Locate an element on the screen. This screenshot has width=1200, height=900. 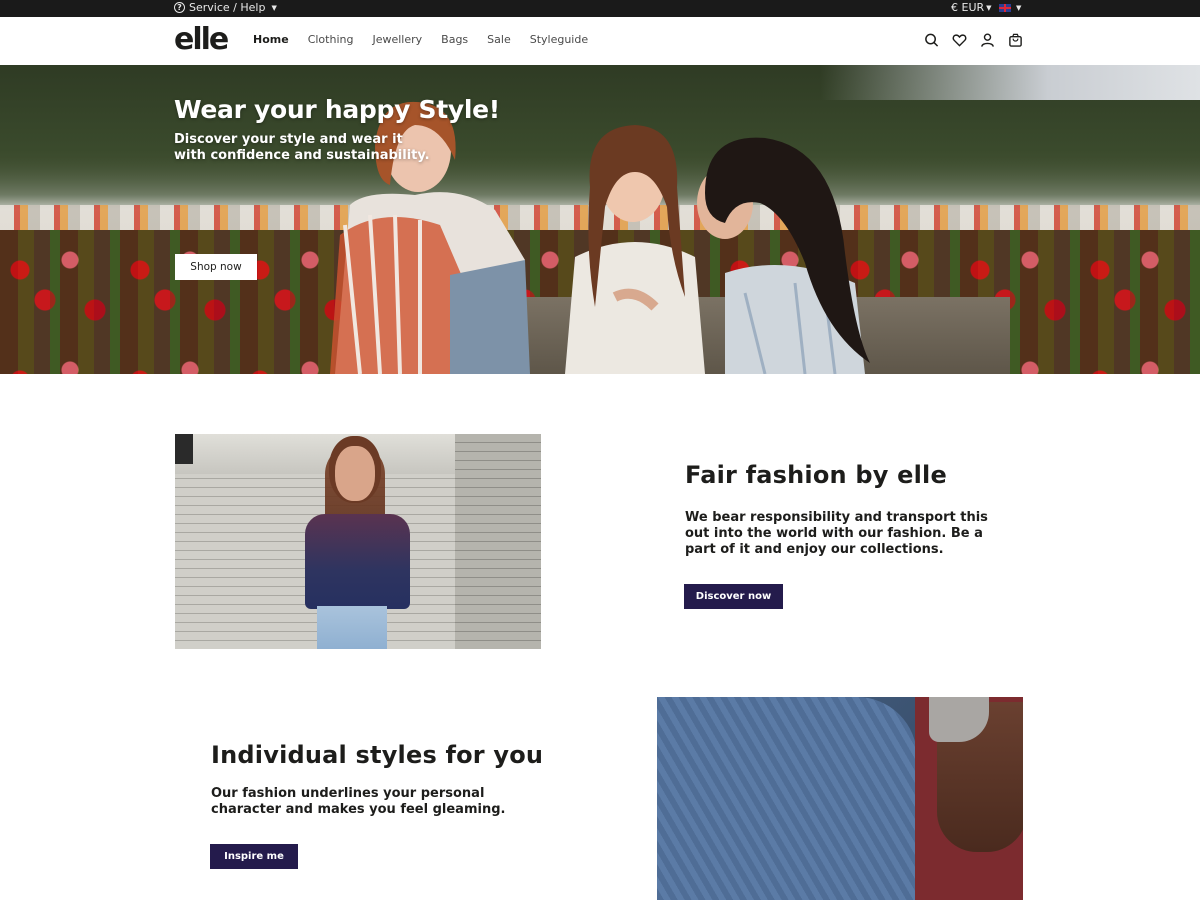
bag-icon is located at coordinates (1015, 40).